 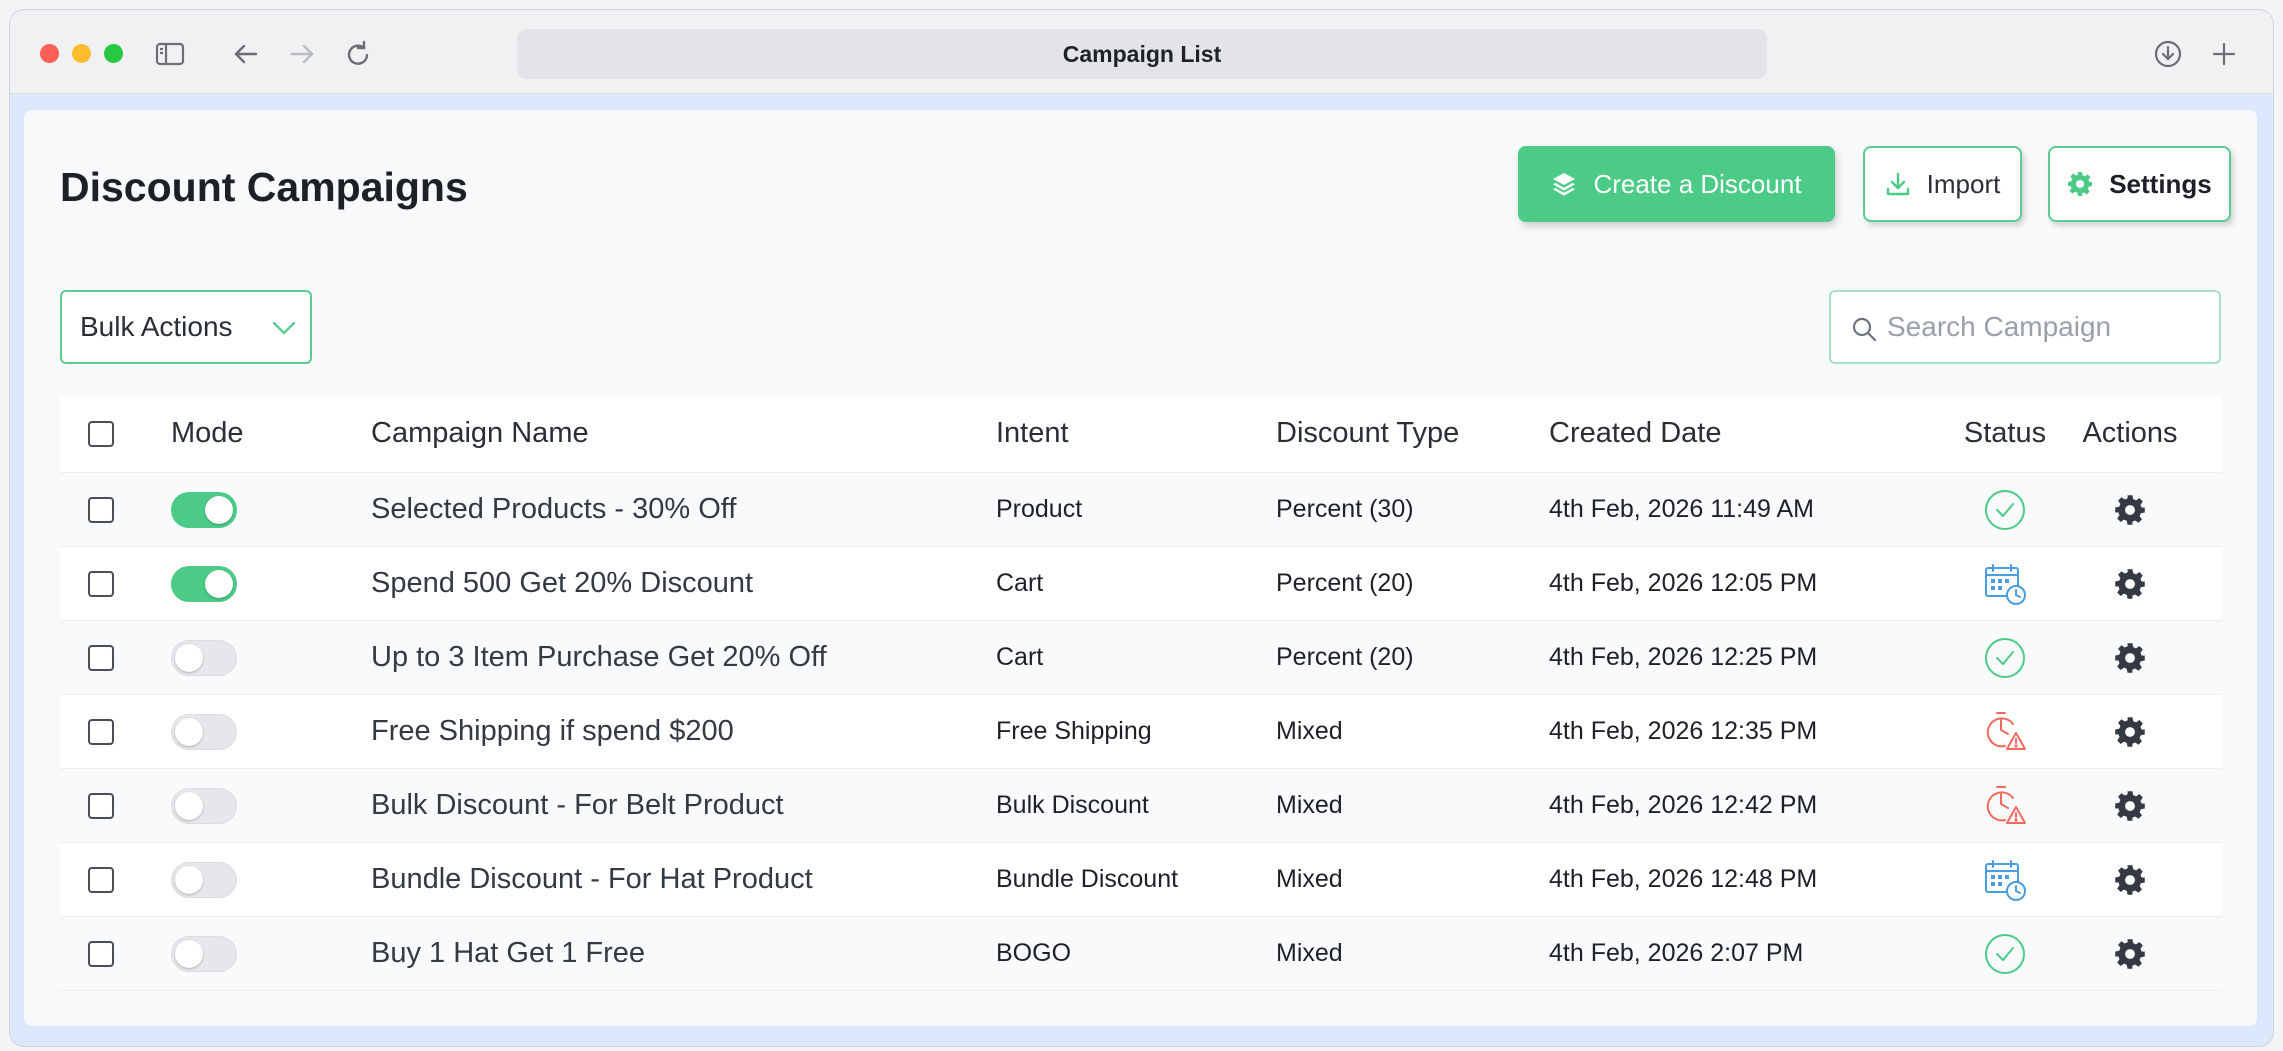 What do you see at coordinates (599, 657) in the screenshot?
I see `campaign-name: Up to 3 Item Purchase Get 20% Off` at bounding box center [599, 657].